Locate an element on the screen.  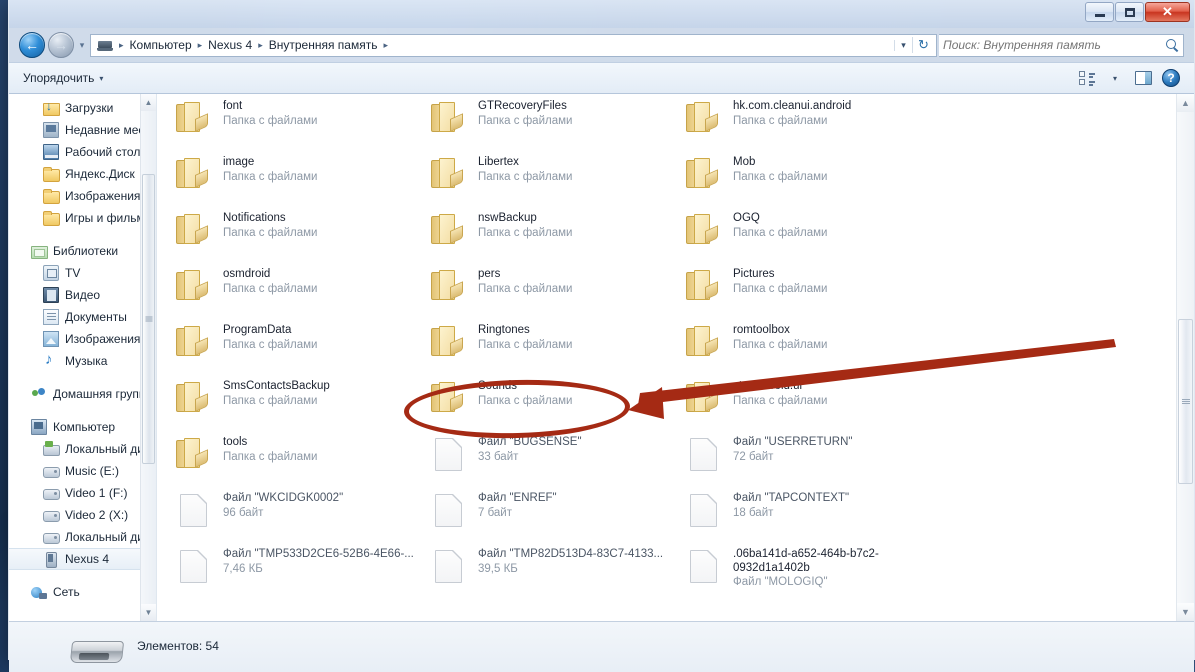
folder-item: Ringtones Папка с файлами is located at coordinates (555, 346).